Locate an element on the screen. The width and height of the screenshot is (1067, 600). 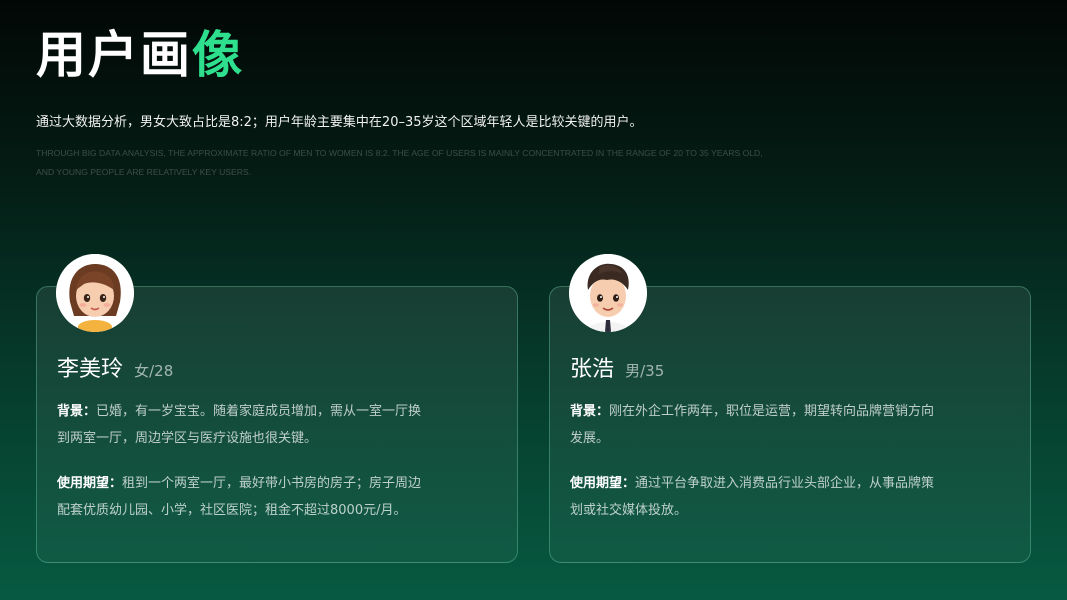
page-title: 用户画像 is located at coordinates (140, 55).